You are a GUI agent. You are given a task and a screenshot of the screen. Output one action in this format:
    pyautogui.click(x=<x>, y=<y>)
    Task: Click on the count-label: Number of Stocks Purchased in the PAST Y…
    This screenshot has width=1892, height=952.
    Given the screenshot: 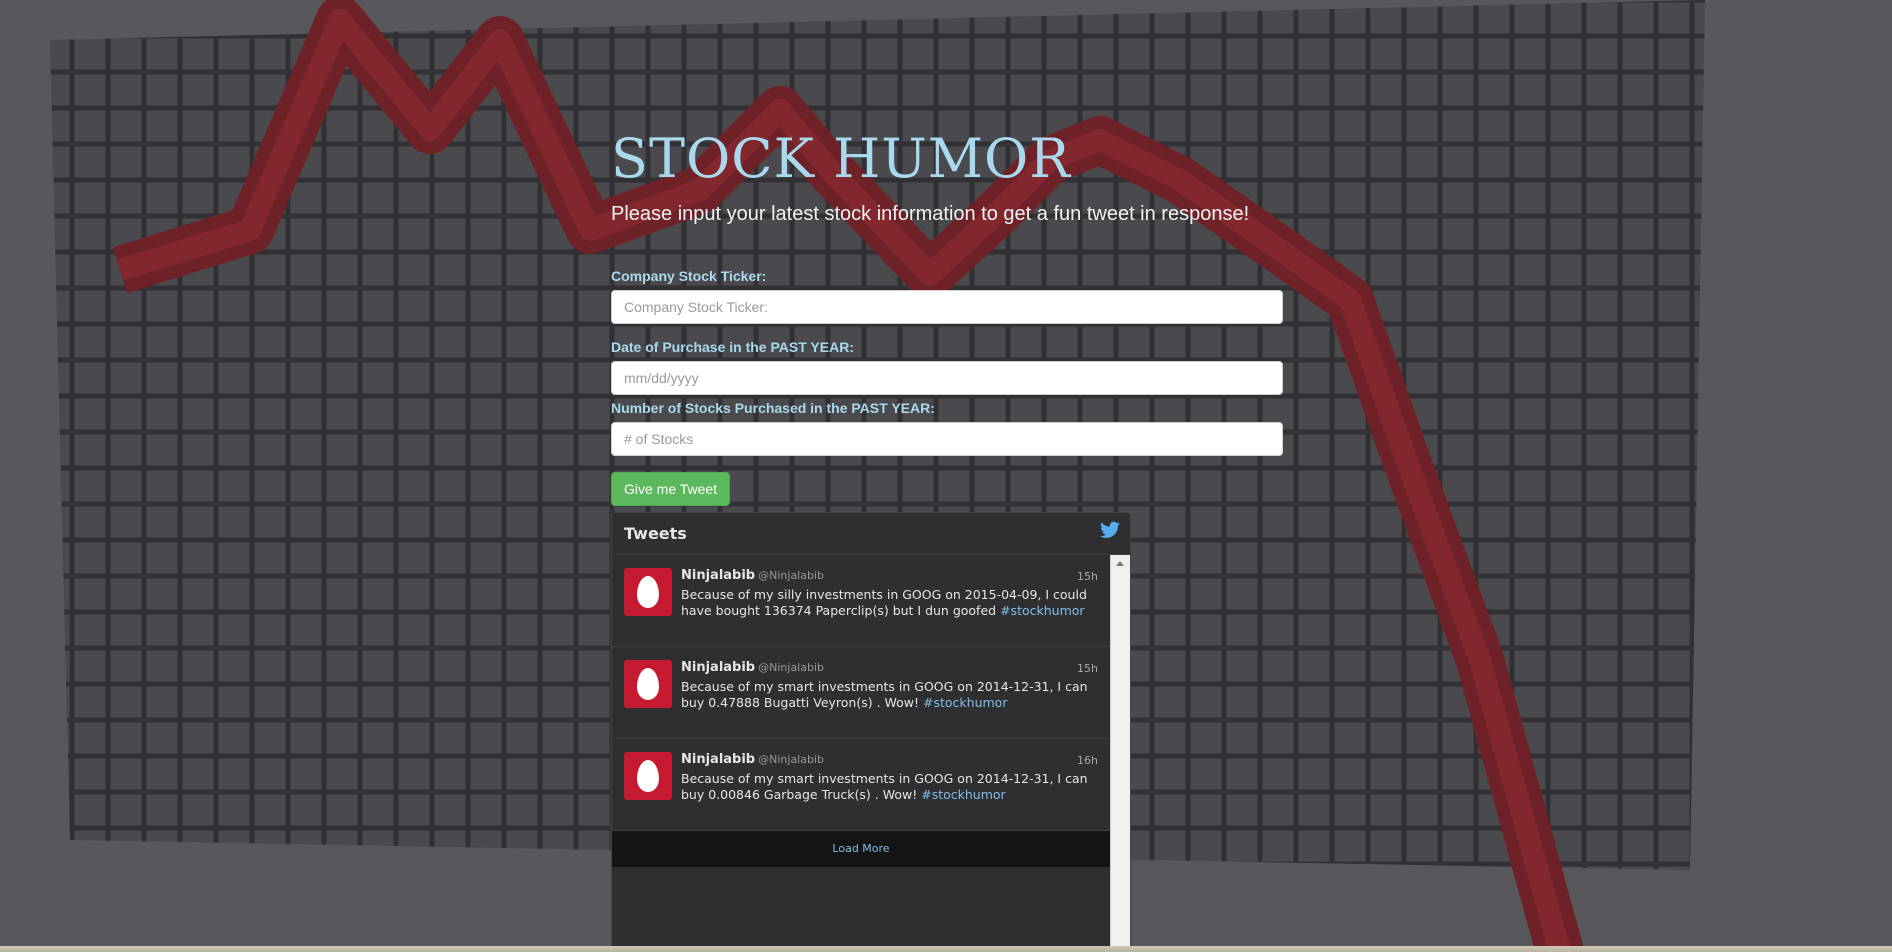 What is the action you would take?
    pyautogui.click(x=773, y=408)
    